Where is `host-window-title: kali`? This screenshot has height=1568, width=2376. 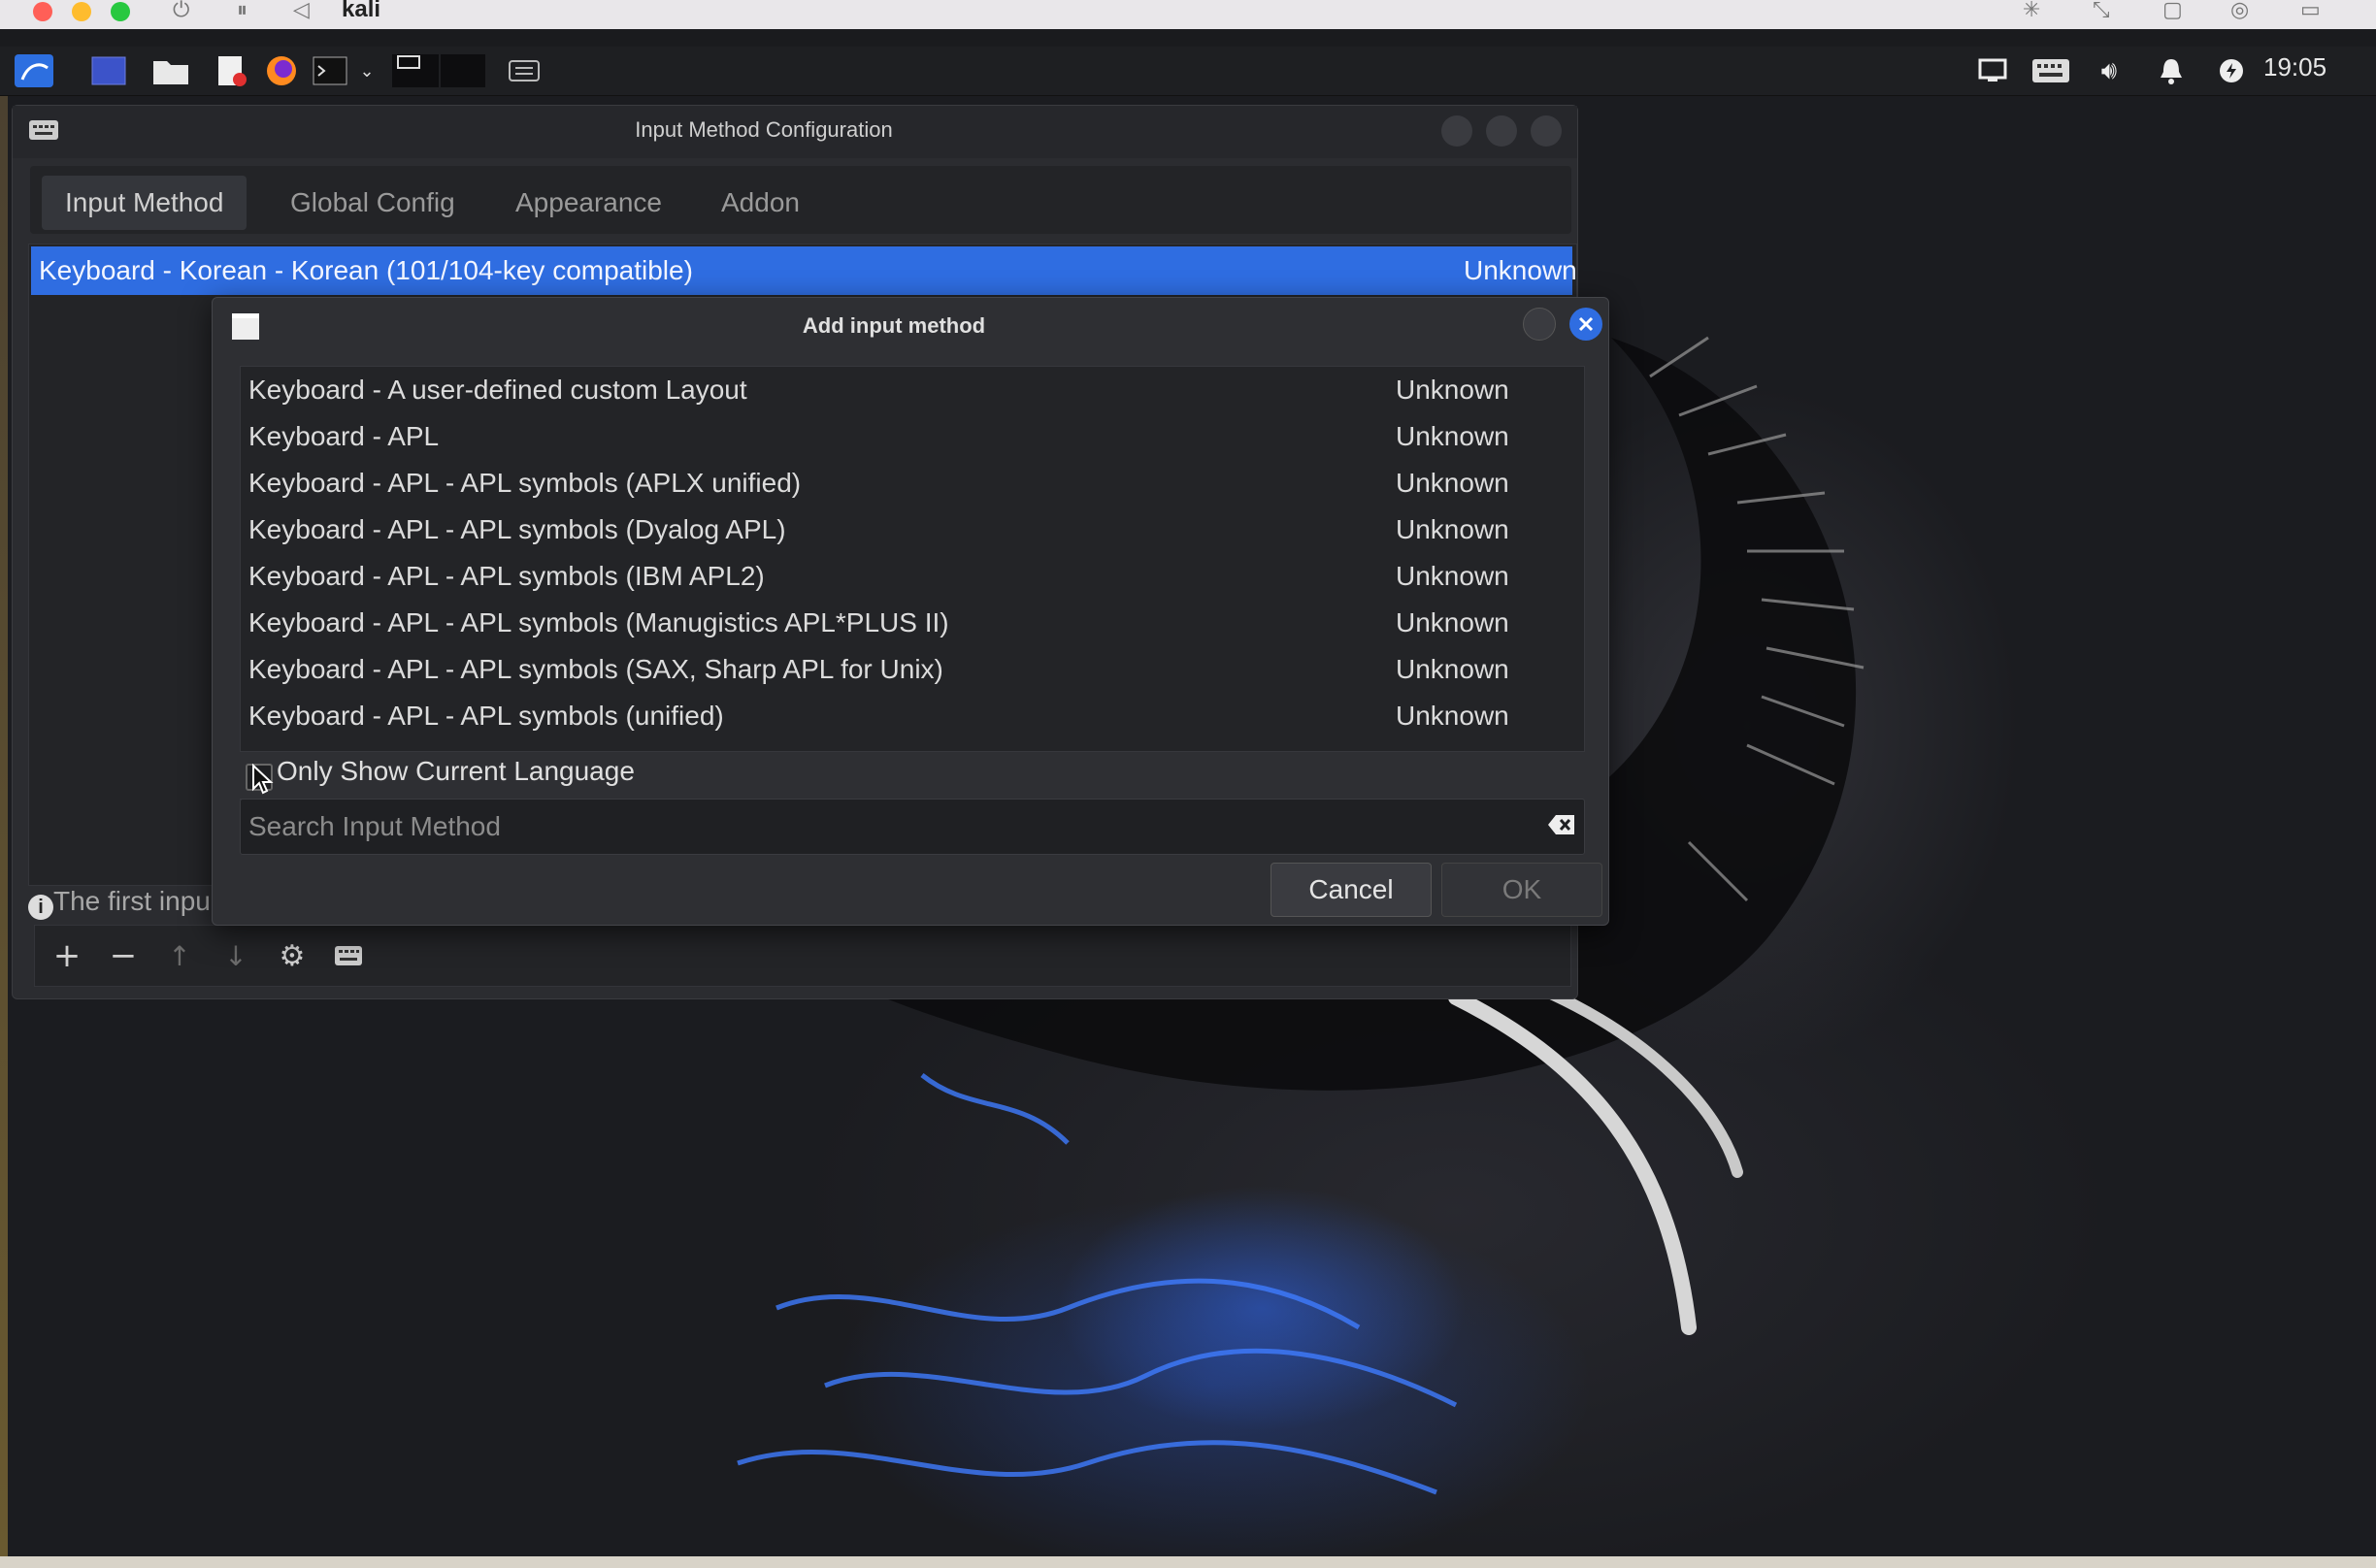
host-window-title: kali is located at coordinates (361, 11).